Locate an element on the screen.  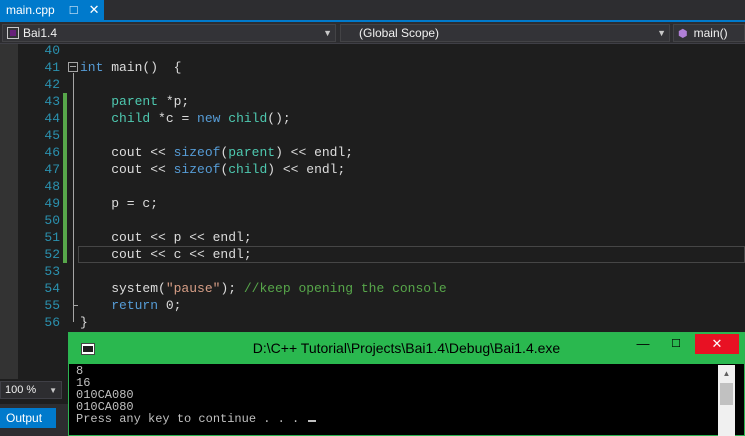
tab-title: main.cpp is located at coordinates (30, 10).